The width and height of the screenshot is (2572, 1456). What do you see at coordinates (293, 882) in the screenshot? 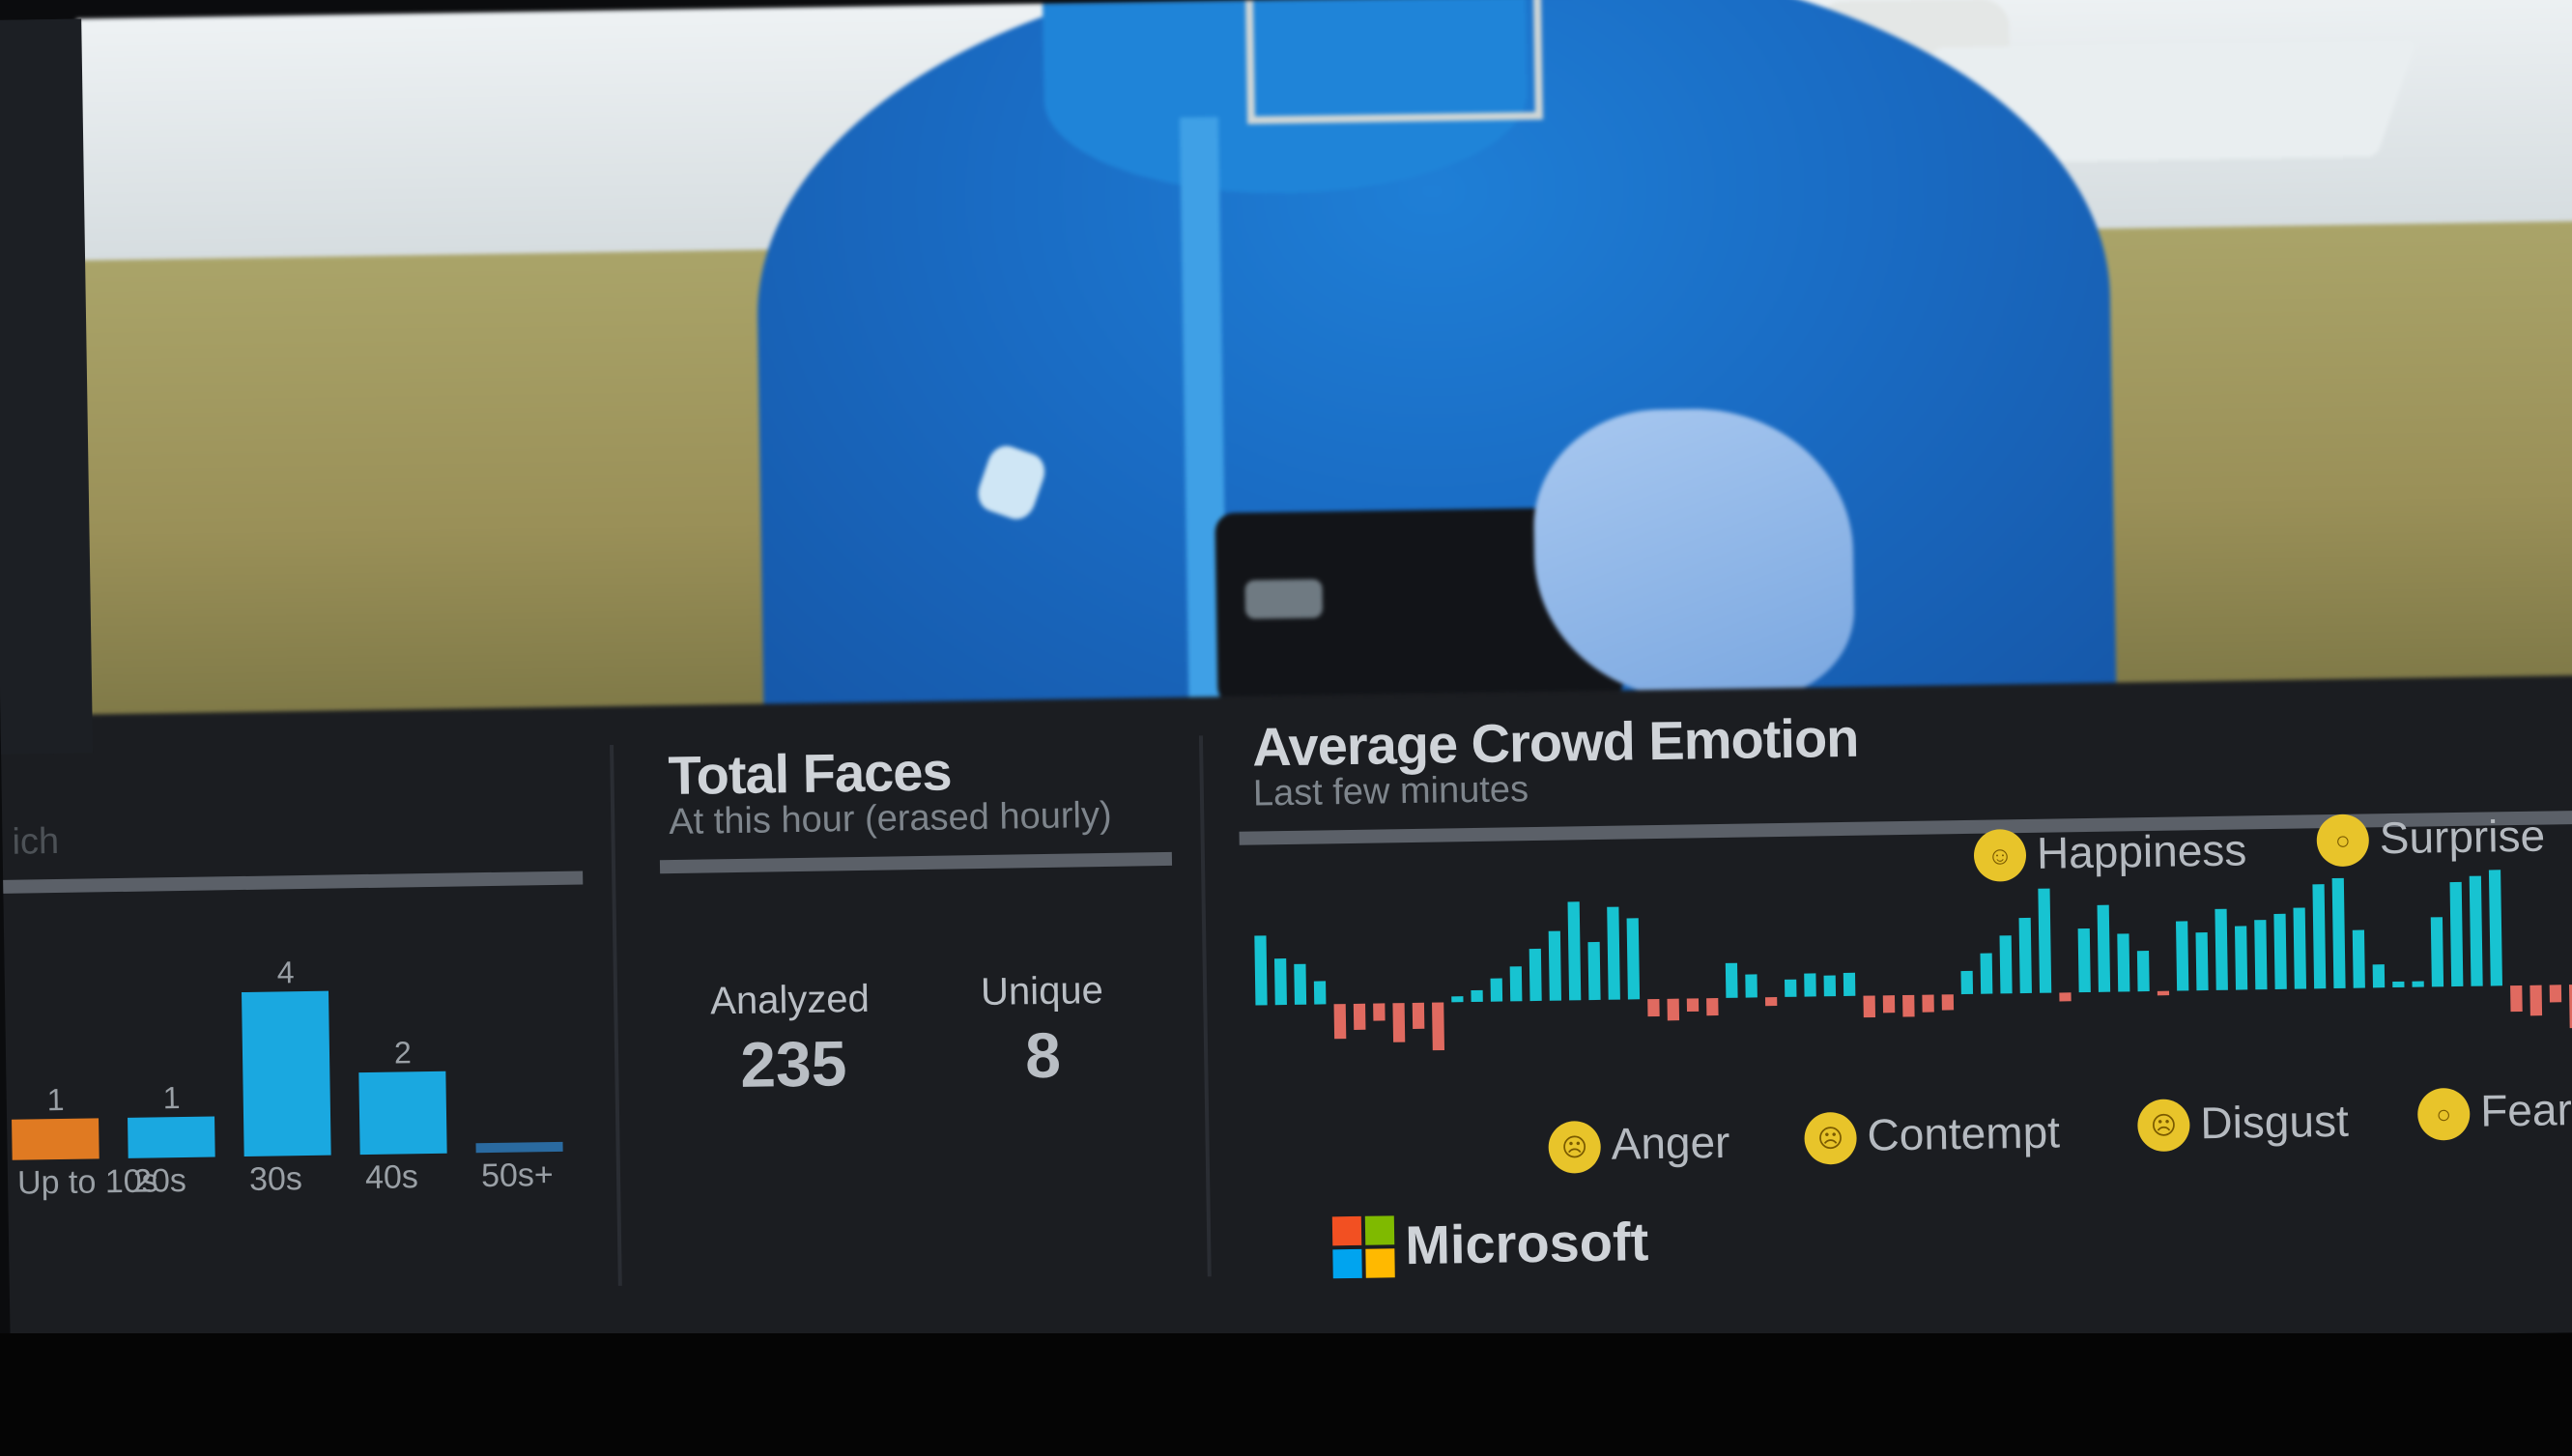
I see `age-panel-divider` at bounding box center [293, 882].